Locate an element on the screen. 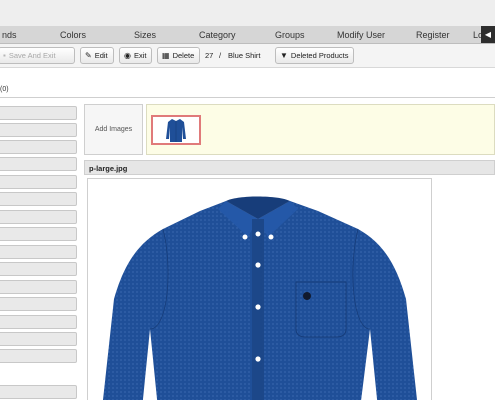  delete-button: ▦ Delete is located at coordinates (178, 55).